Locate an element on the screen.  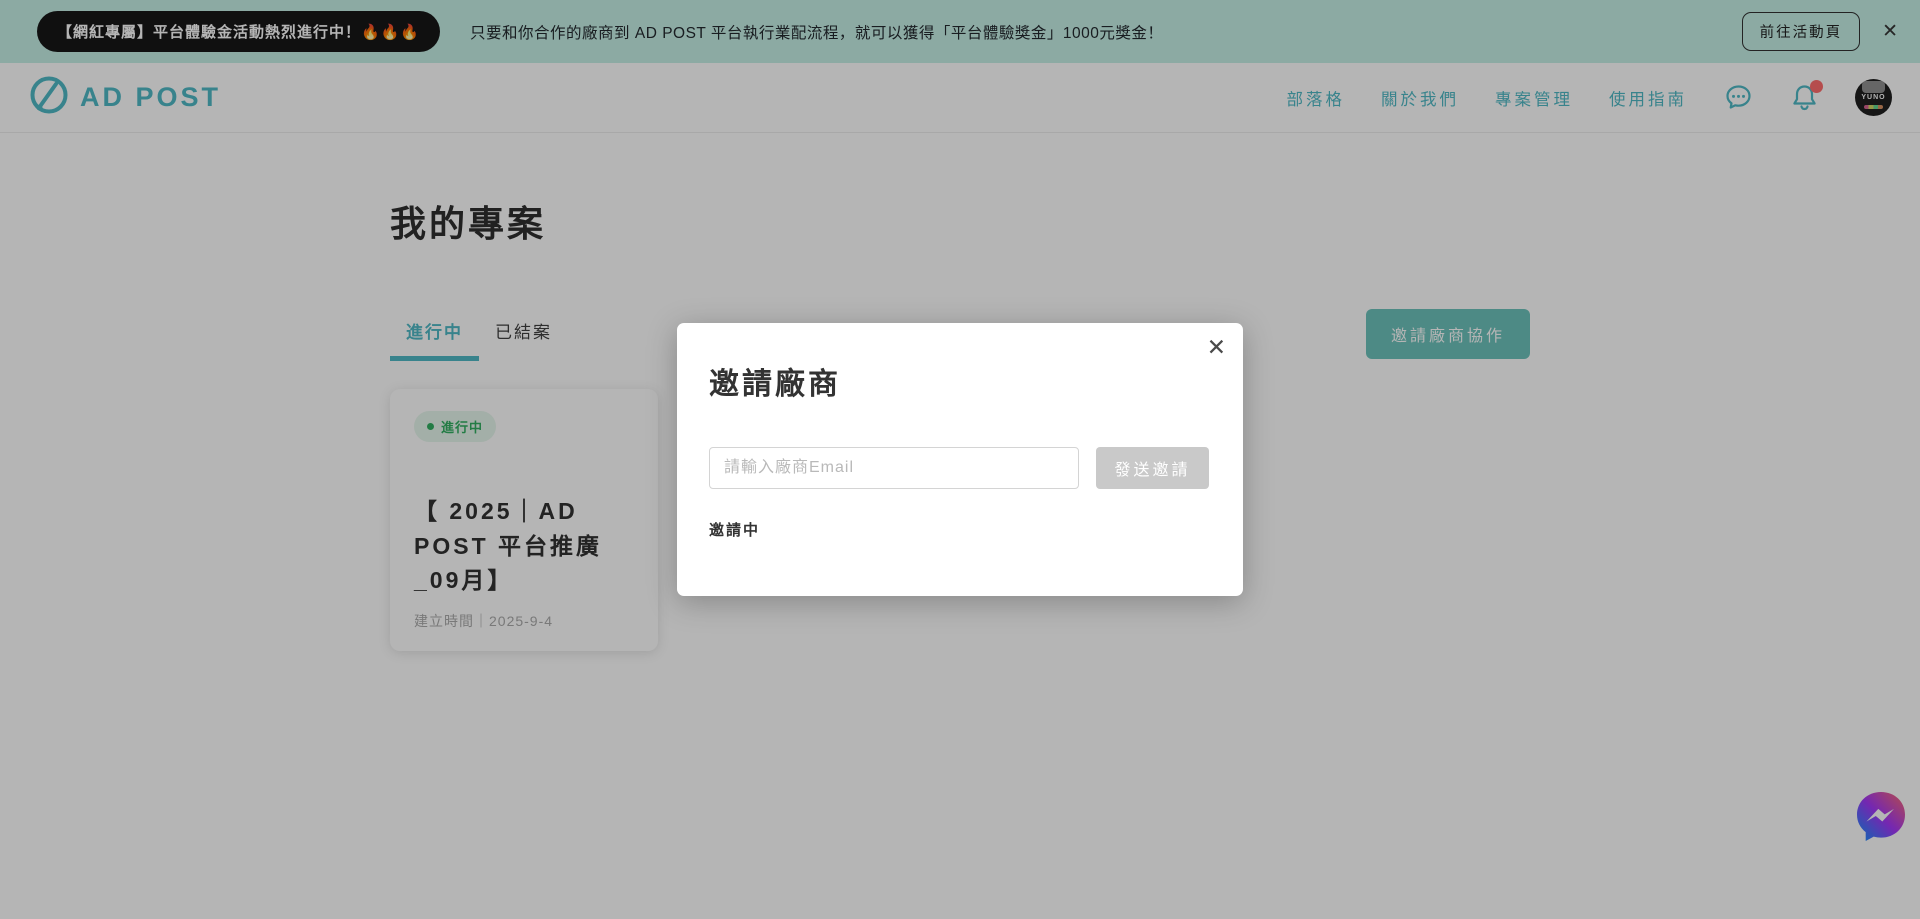
invite-form: 發送邀請 is located at coordinates (960, 468).